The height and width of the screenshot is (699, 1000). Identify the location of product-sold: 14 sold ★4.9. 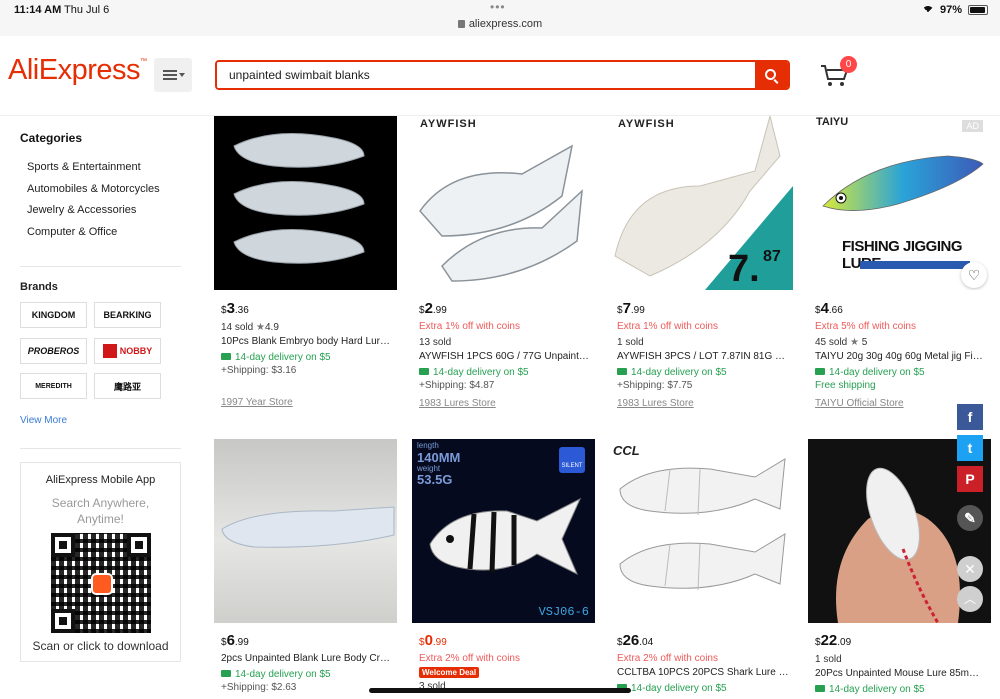
(250, 327).